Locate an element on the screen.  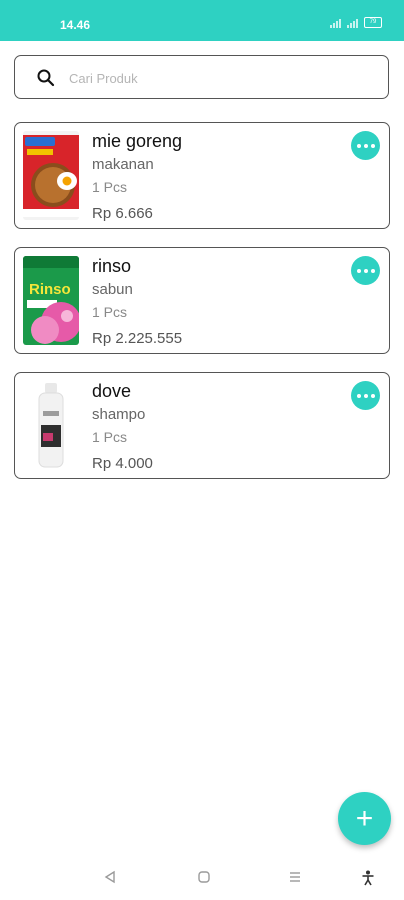
signal-icon is located at coordinates (335, 23).